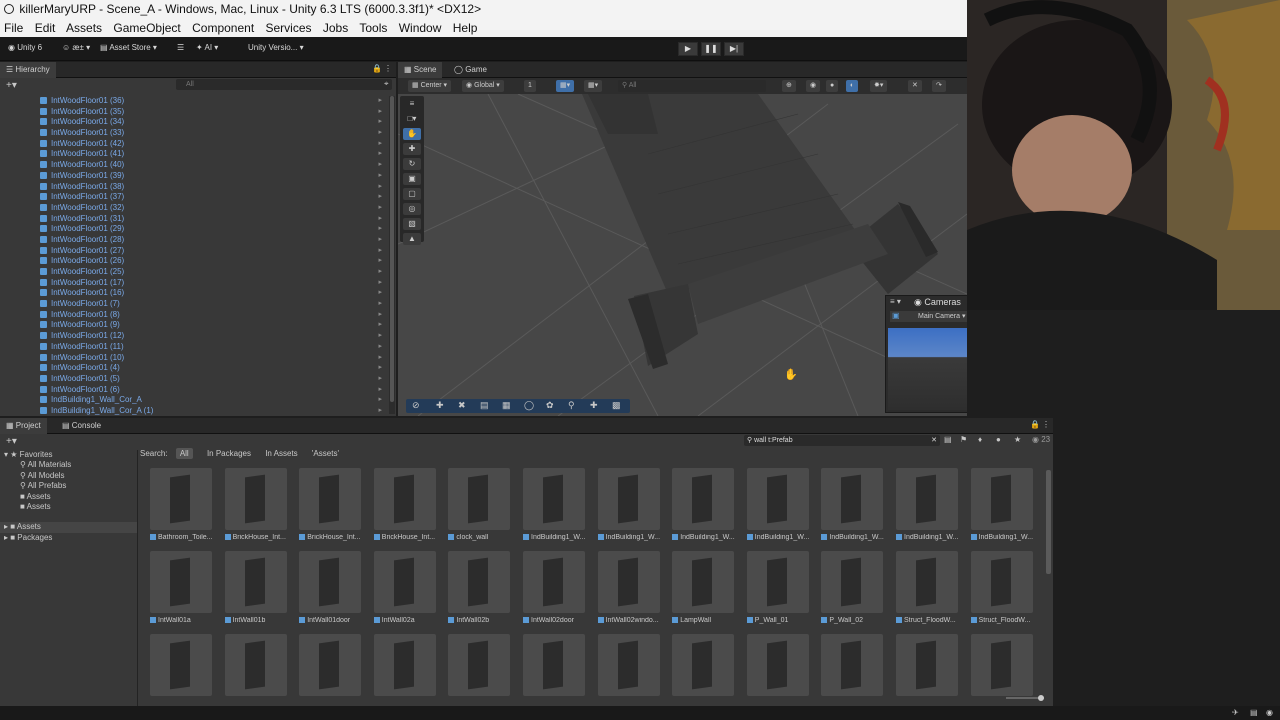 Image resolution: width=1280 pixels, height=720 pixels. What do you see at coordinates (289, 28) in the screenshot?
I see `menu-services: Services` at bounding box center [289, 28].